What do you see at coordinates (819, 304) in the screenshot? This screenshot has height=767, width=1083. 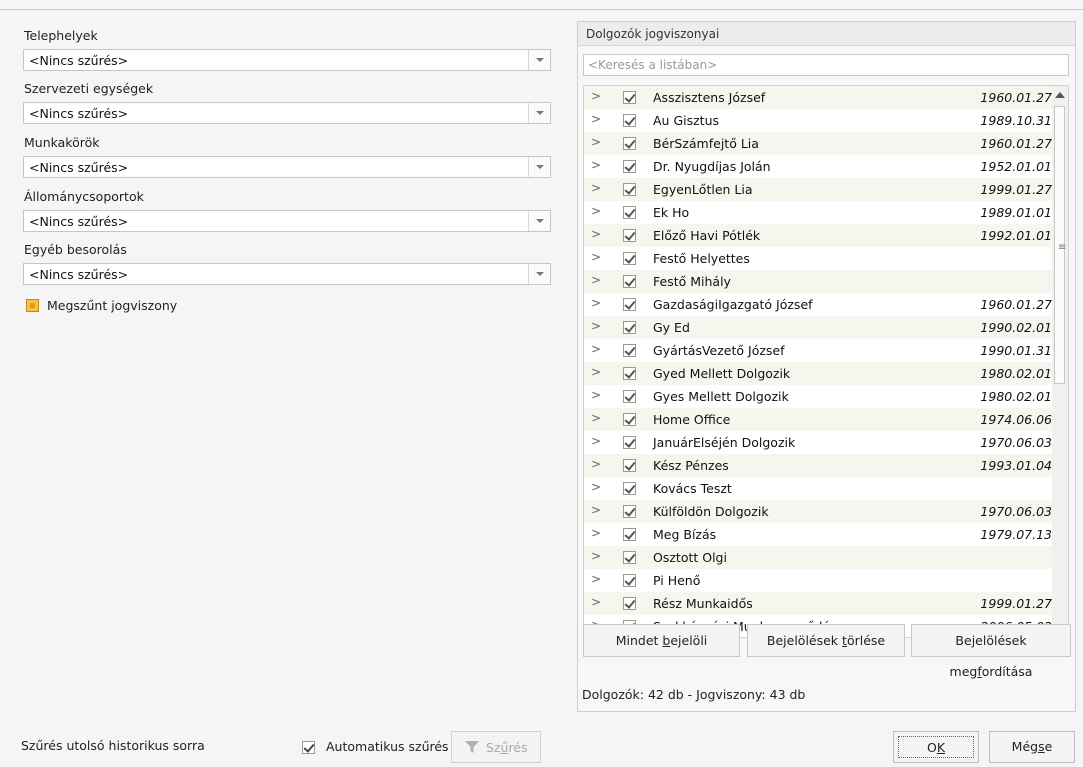 I see `table-row: > GazdaságiIgazgató József 1960.01.27` at bounding box center [819, 304].